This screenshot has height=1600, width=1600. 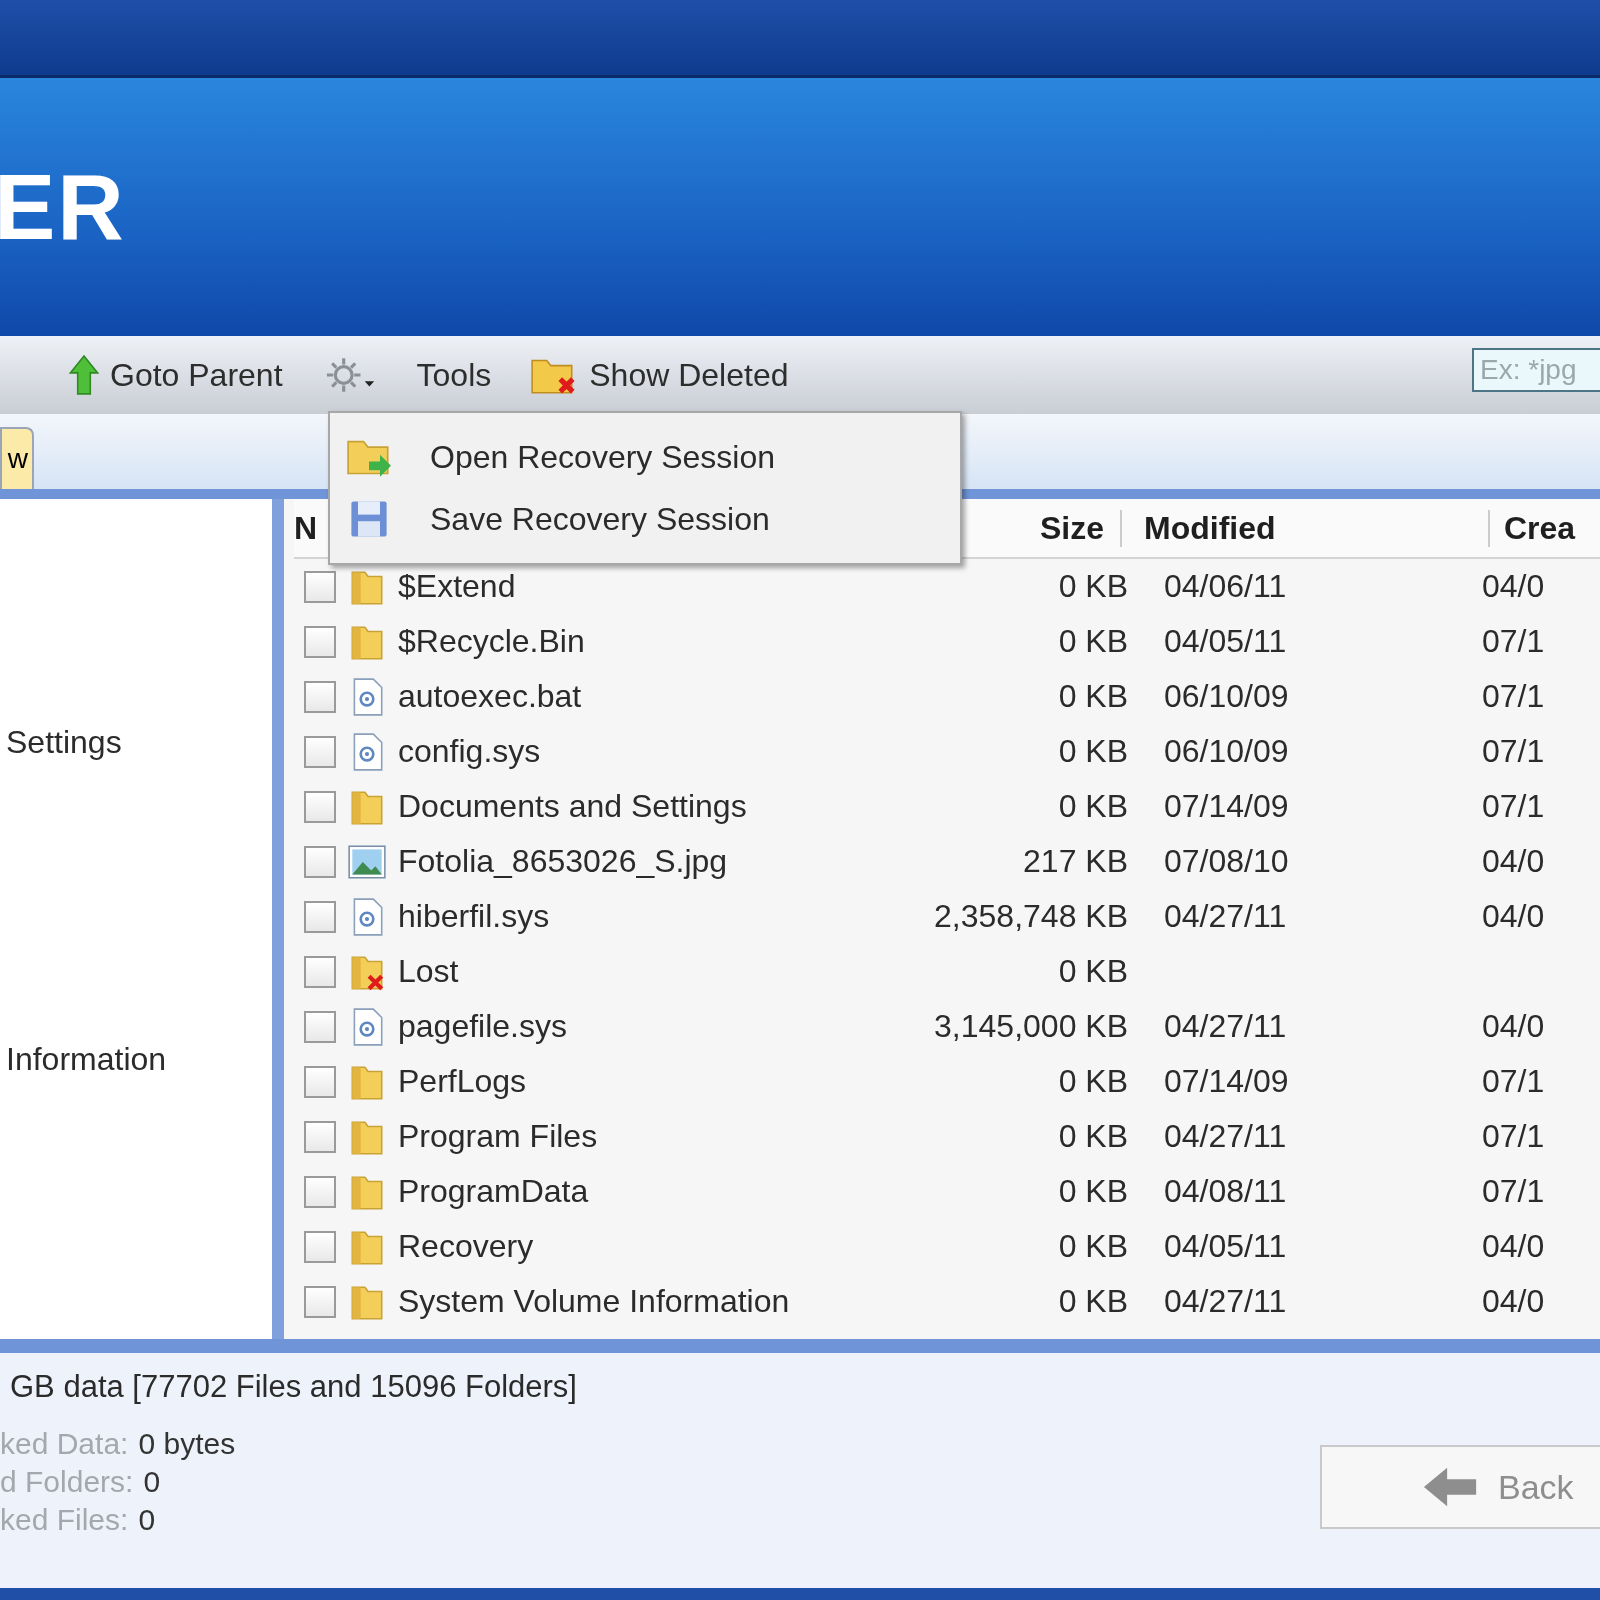 What do you see at coordinates (293, 1387) in the screenshot?
I see `summary-text: GB data [77702 Files and 15096 Folders]` at bounding box center [293, 1387].